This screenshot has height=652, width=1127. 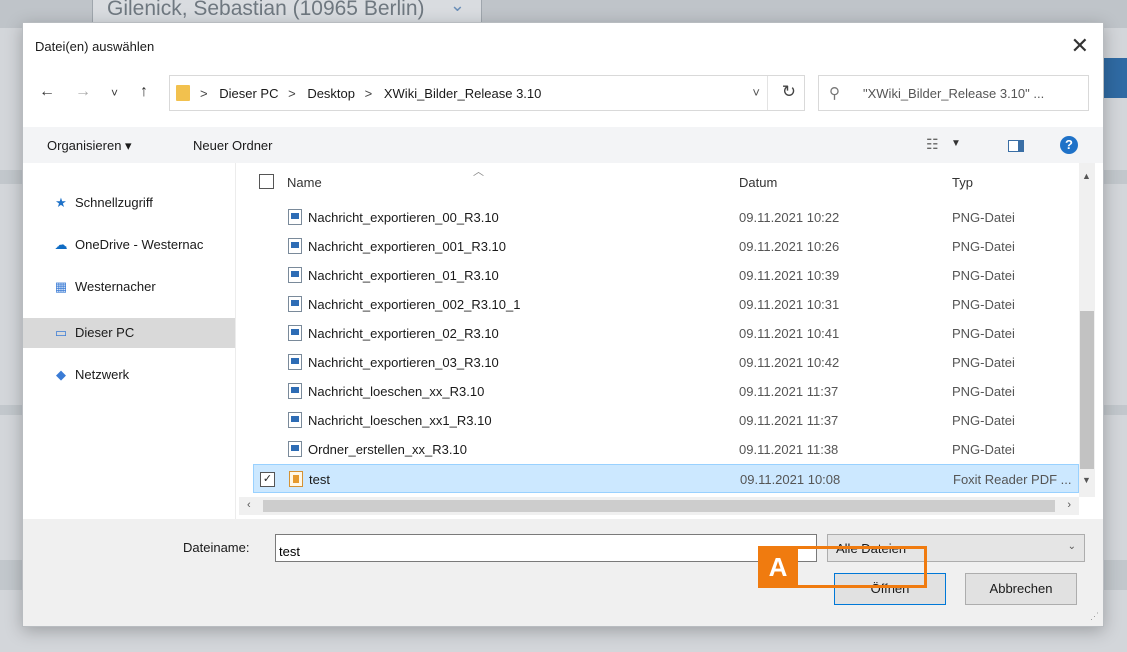 What do you see at coordinates (1016, 146) in the screenshot?
I see `preview-pane-icon` at bounding box center [1016, 146].